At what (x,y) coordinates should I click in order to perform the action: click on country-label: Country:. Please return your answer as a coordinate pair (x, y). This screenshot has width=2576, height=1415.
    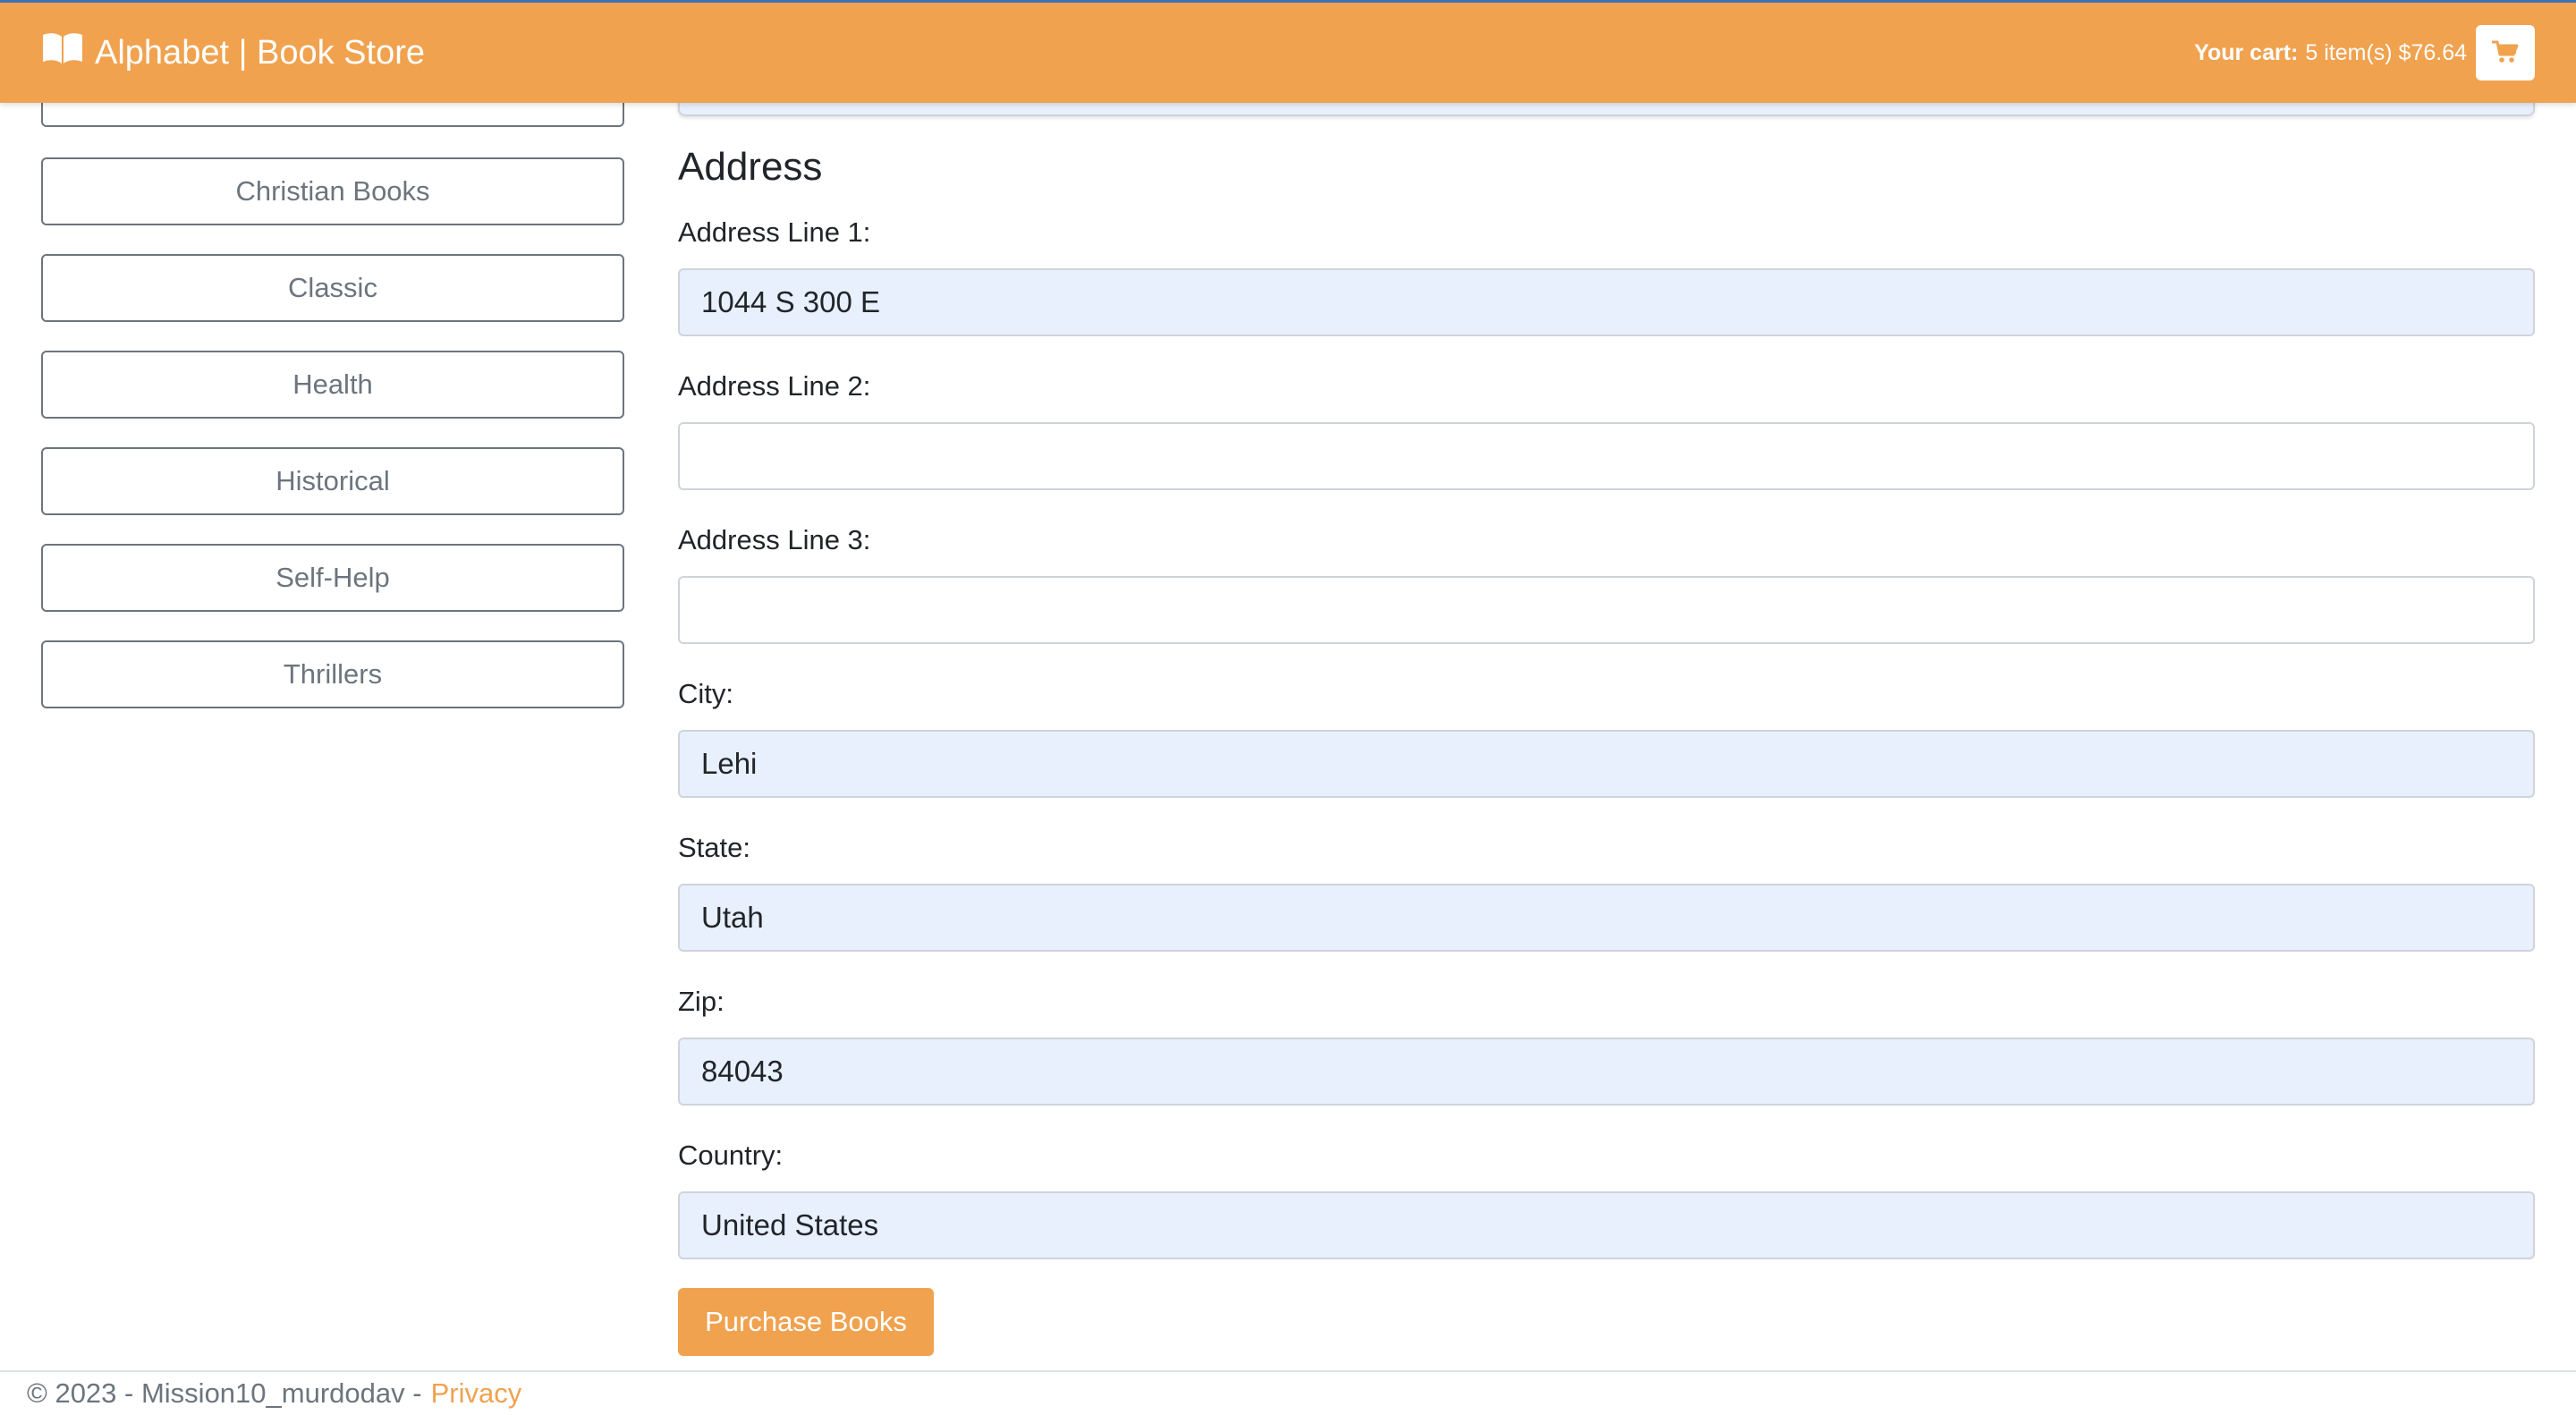
    Looking at the image, I should click on (731, 1156).